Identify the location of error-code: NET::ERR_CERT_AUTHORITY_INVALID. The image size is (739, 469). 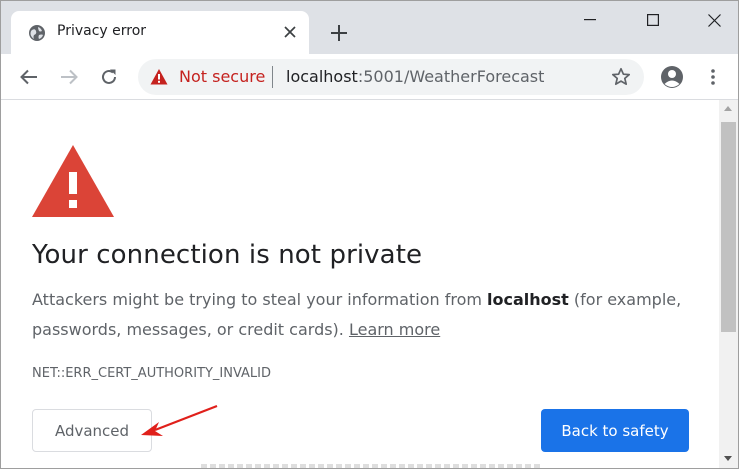
(152, 373).